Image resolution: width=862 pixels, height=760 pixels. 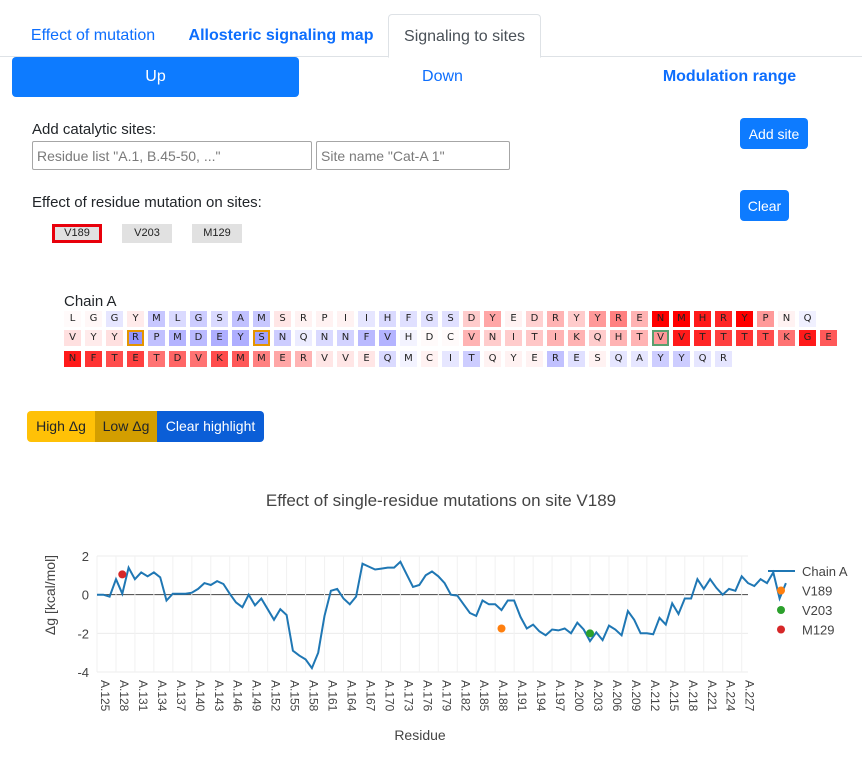 What do you see at coordinates (126, 426) in the screenshot?
I see `low-dg-button: Low Δg` at bounding box center [126, 426].